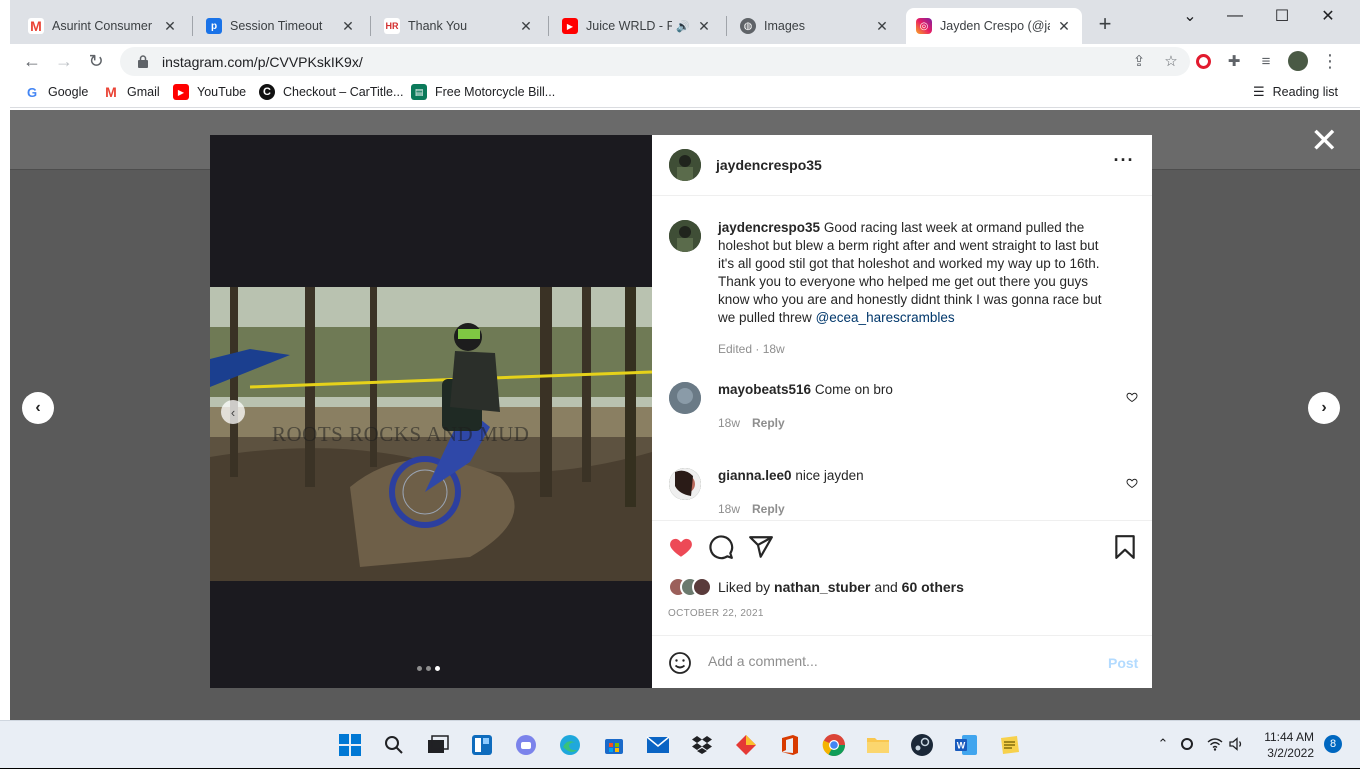 This screenshot has height=769, width=1360. What do you see at coordinates (898, 661) in the screenshot?
I see `comment-input` at bounding box center [898, 661].